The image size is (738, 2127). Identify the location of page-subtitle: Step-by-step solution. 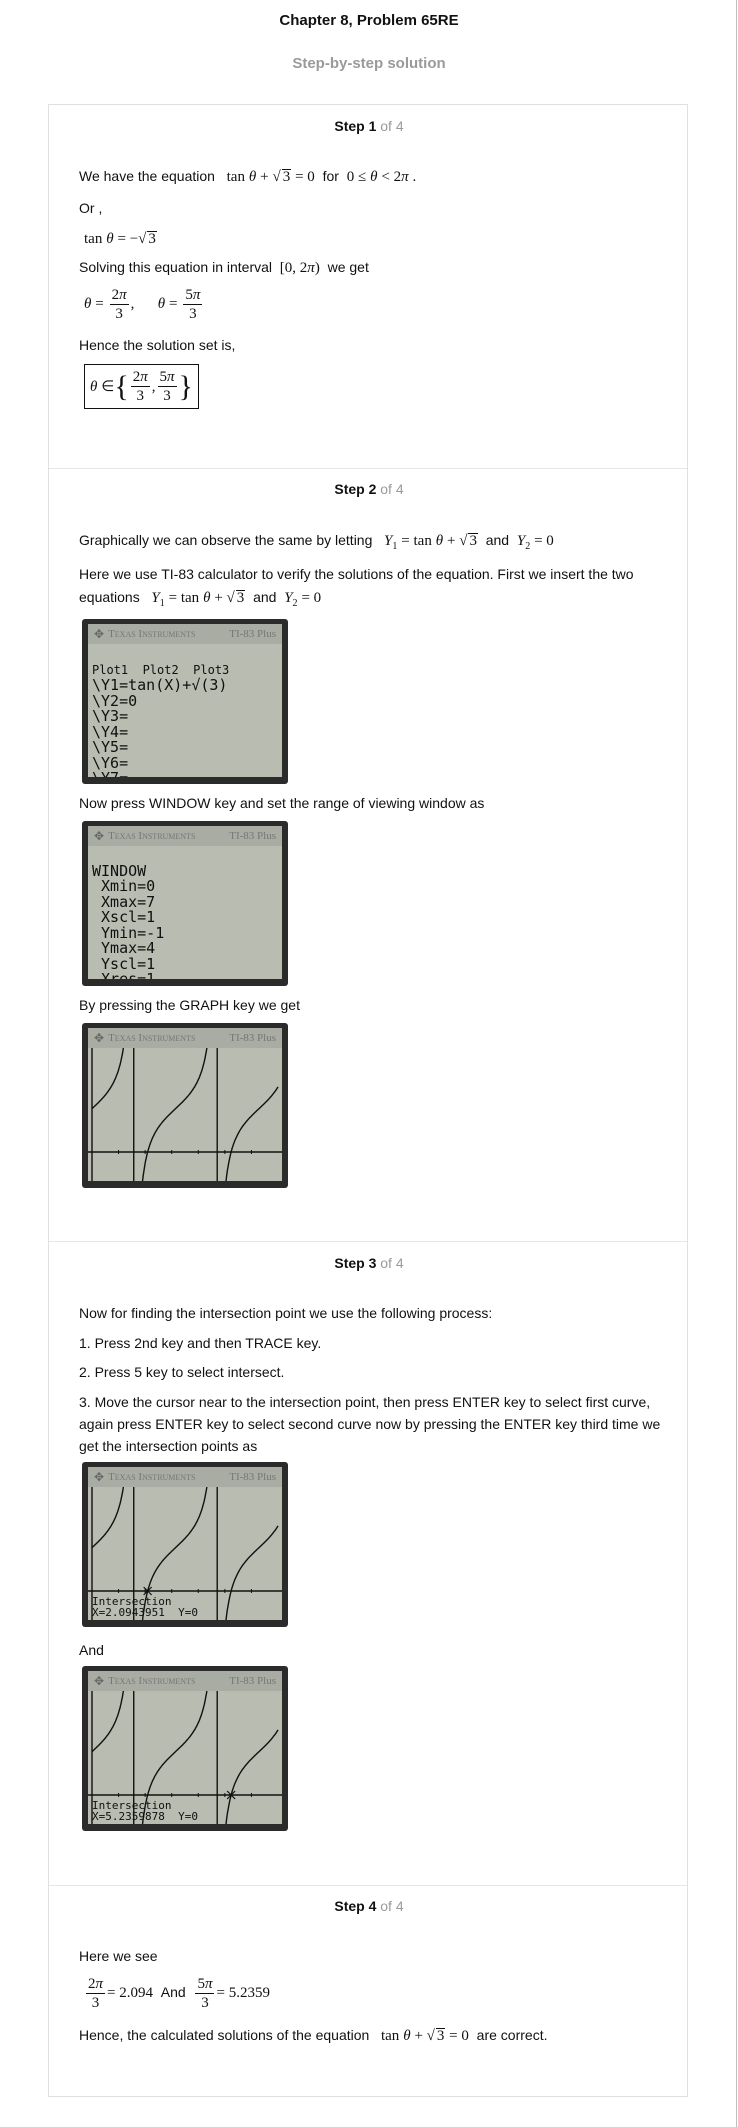
(369, 63).